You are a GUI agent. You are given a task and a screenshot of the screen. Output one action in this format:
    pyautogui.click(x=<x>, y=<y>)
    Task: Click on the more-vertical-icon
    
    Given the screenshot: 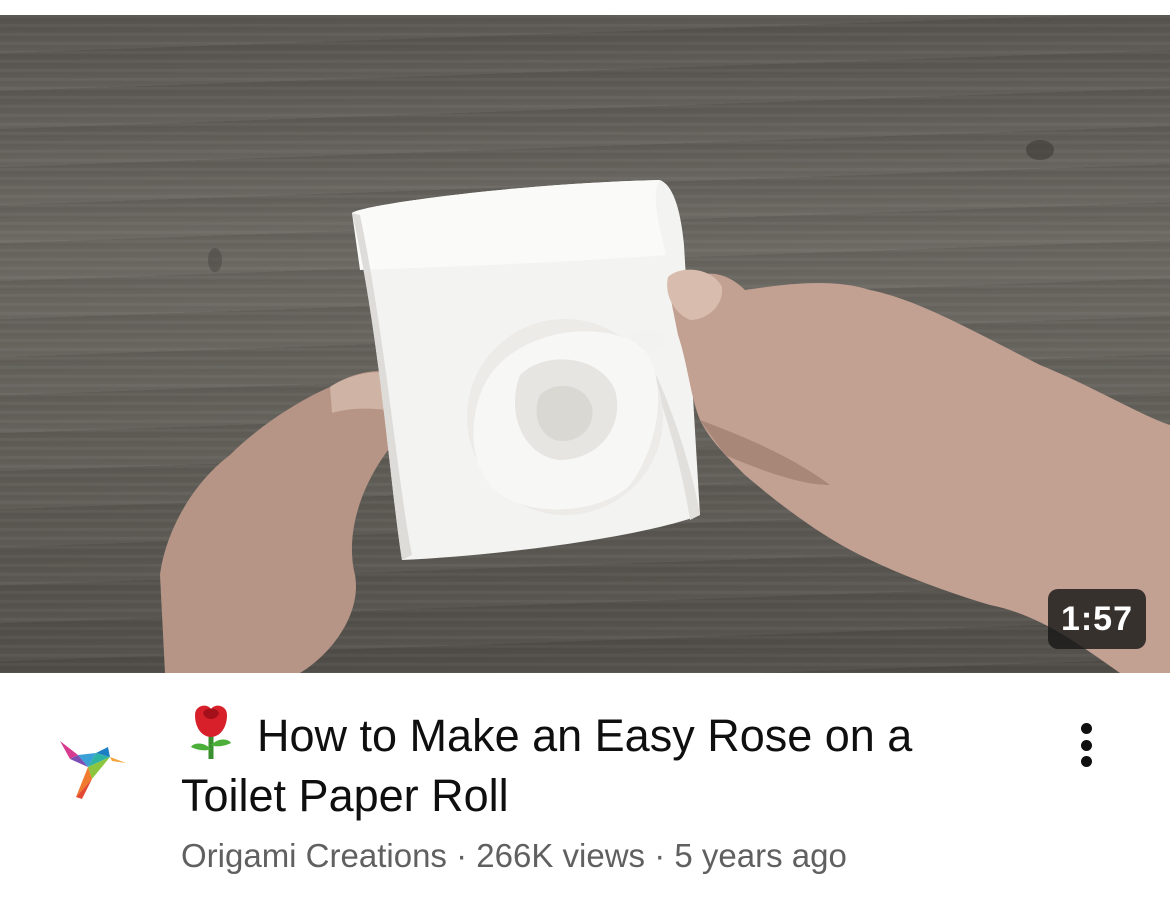 What is the action you would take?
    pyautogui.click(x=1086, y=745)
    